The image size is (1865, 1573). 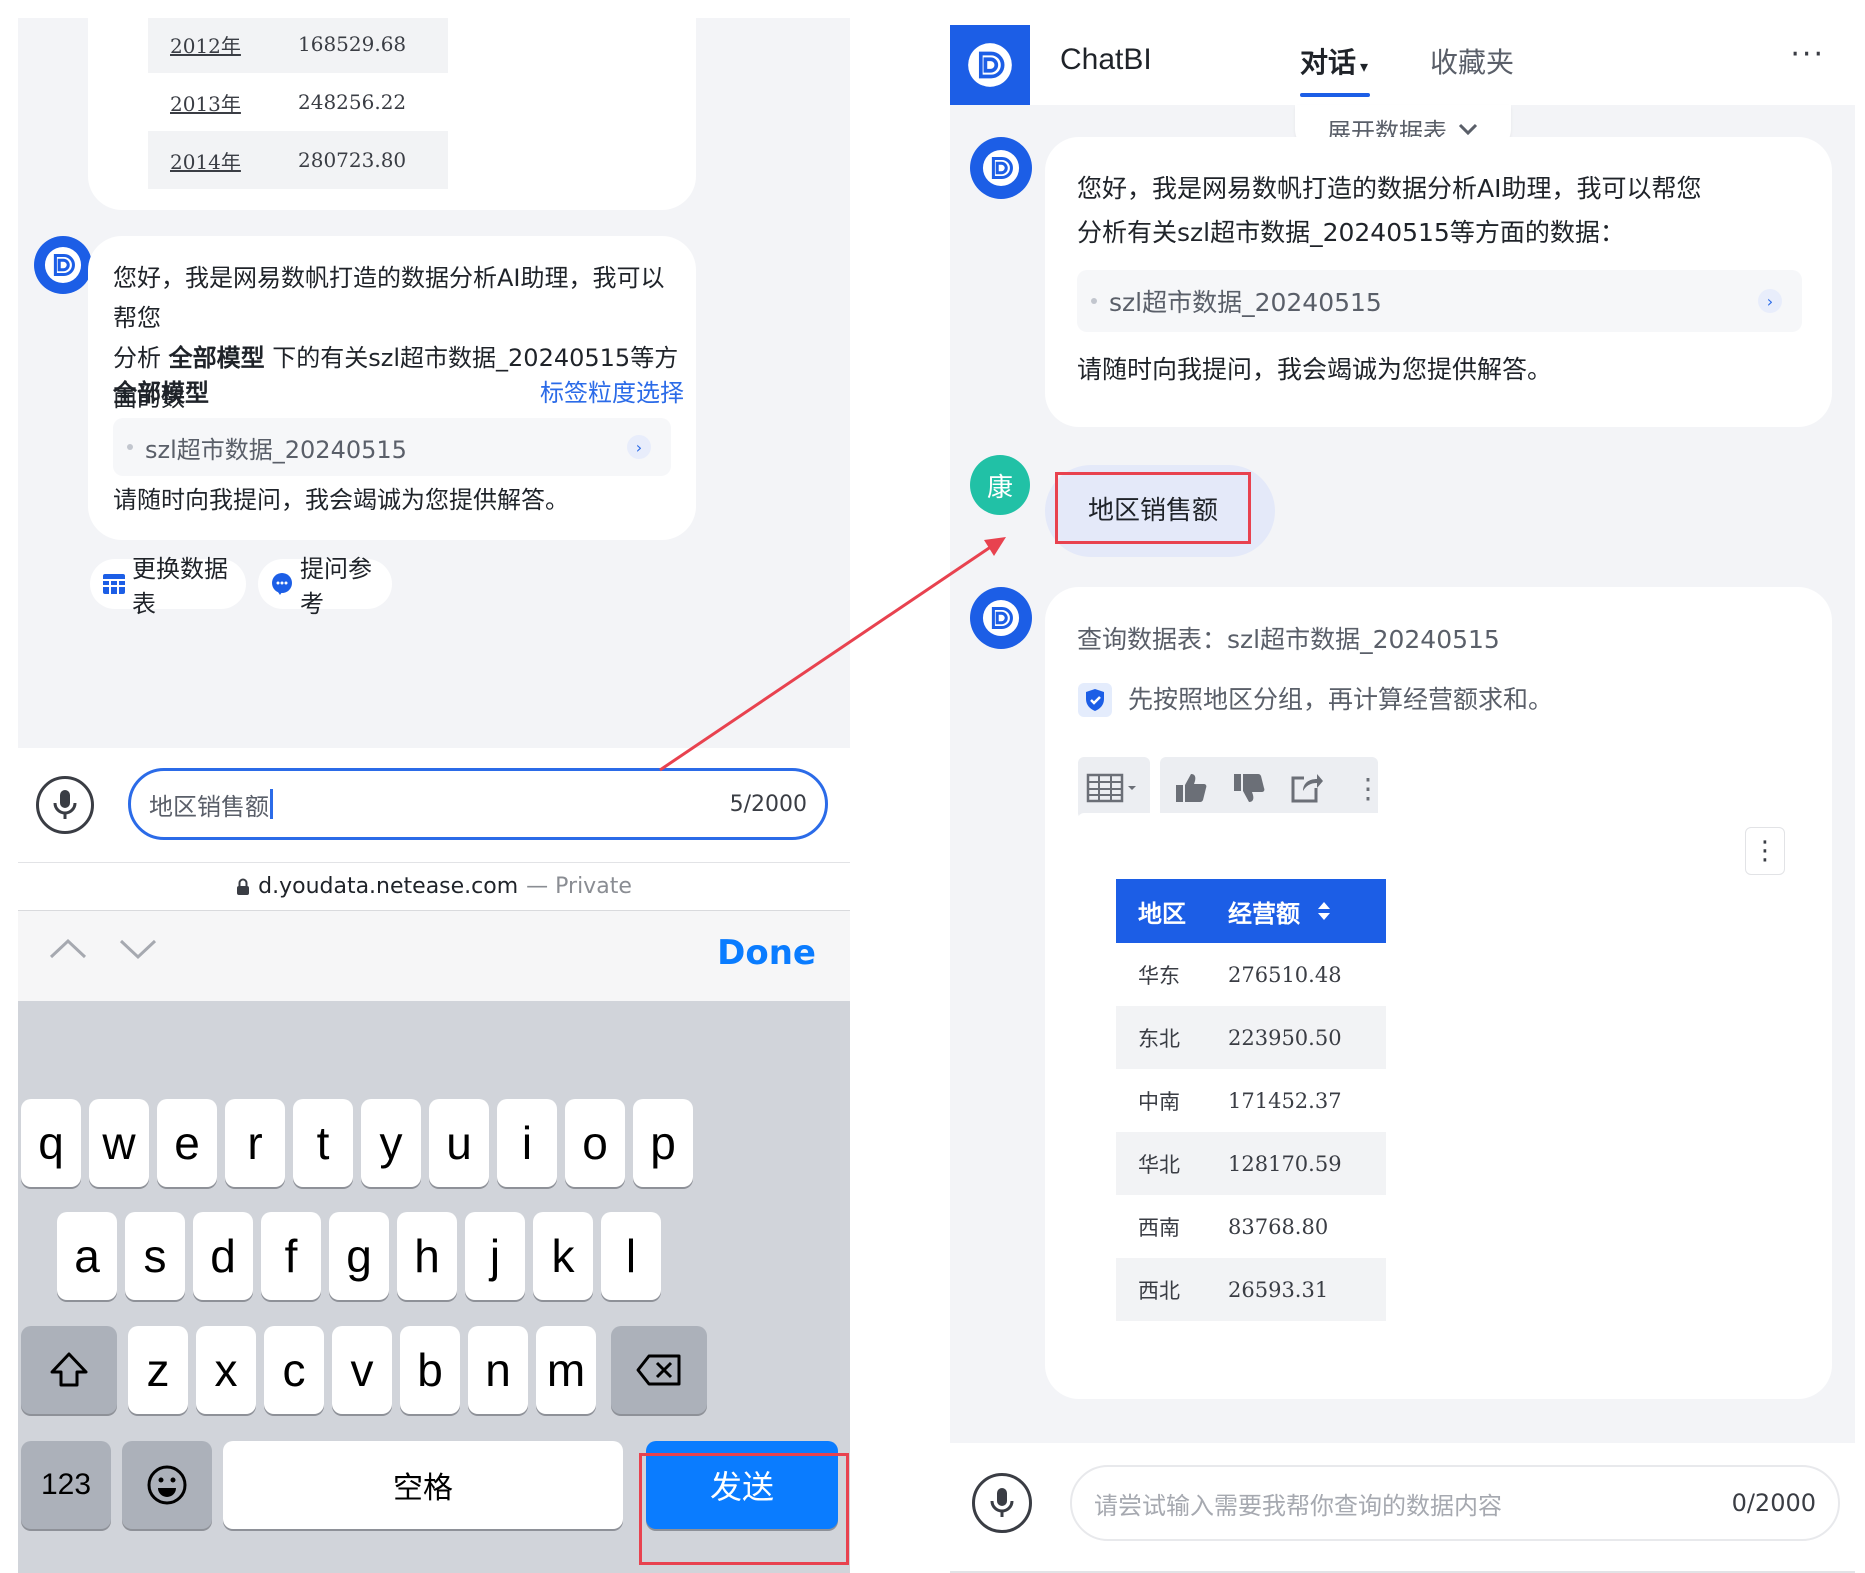 I want to click on year-cell: 2013年, so click(x=223, y=102).